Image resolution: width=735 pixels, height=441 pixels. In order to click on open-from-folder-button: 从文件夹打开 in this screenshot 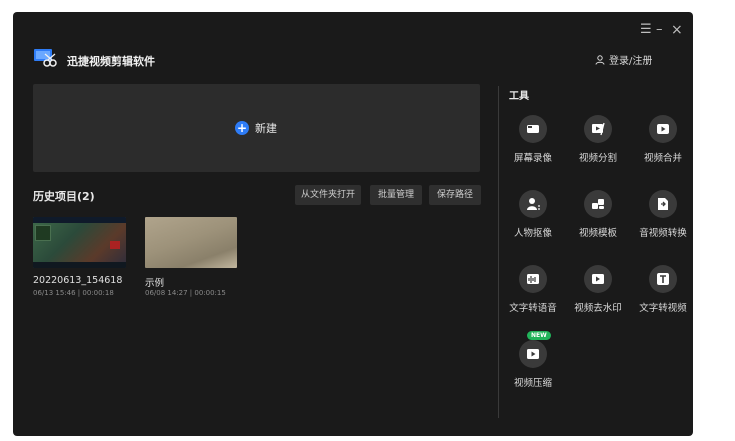, I will do `click(328, 195)`.